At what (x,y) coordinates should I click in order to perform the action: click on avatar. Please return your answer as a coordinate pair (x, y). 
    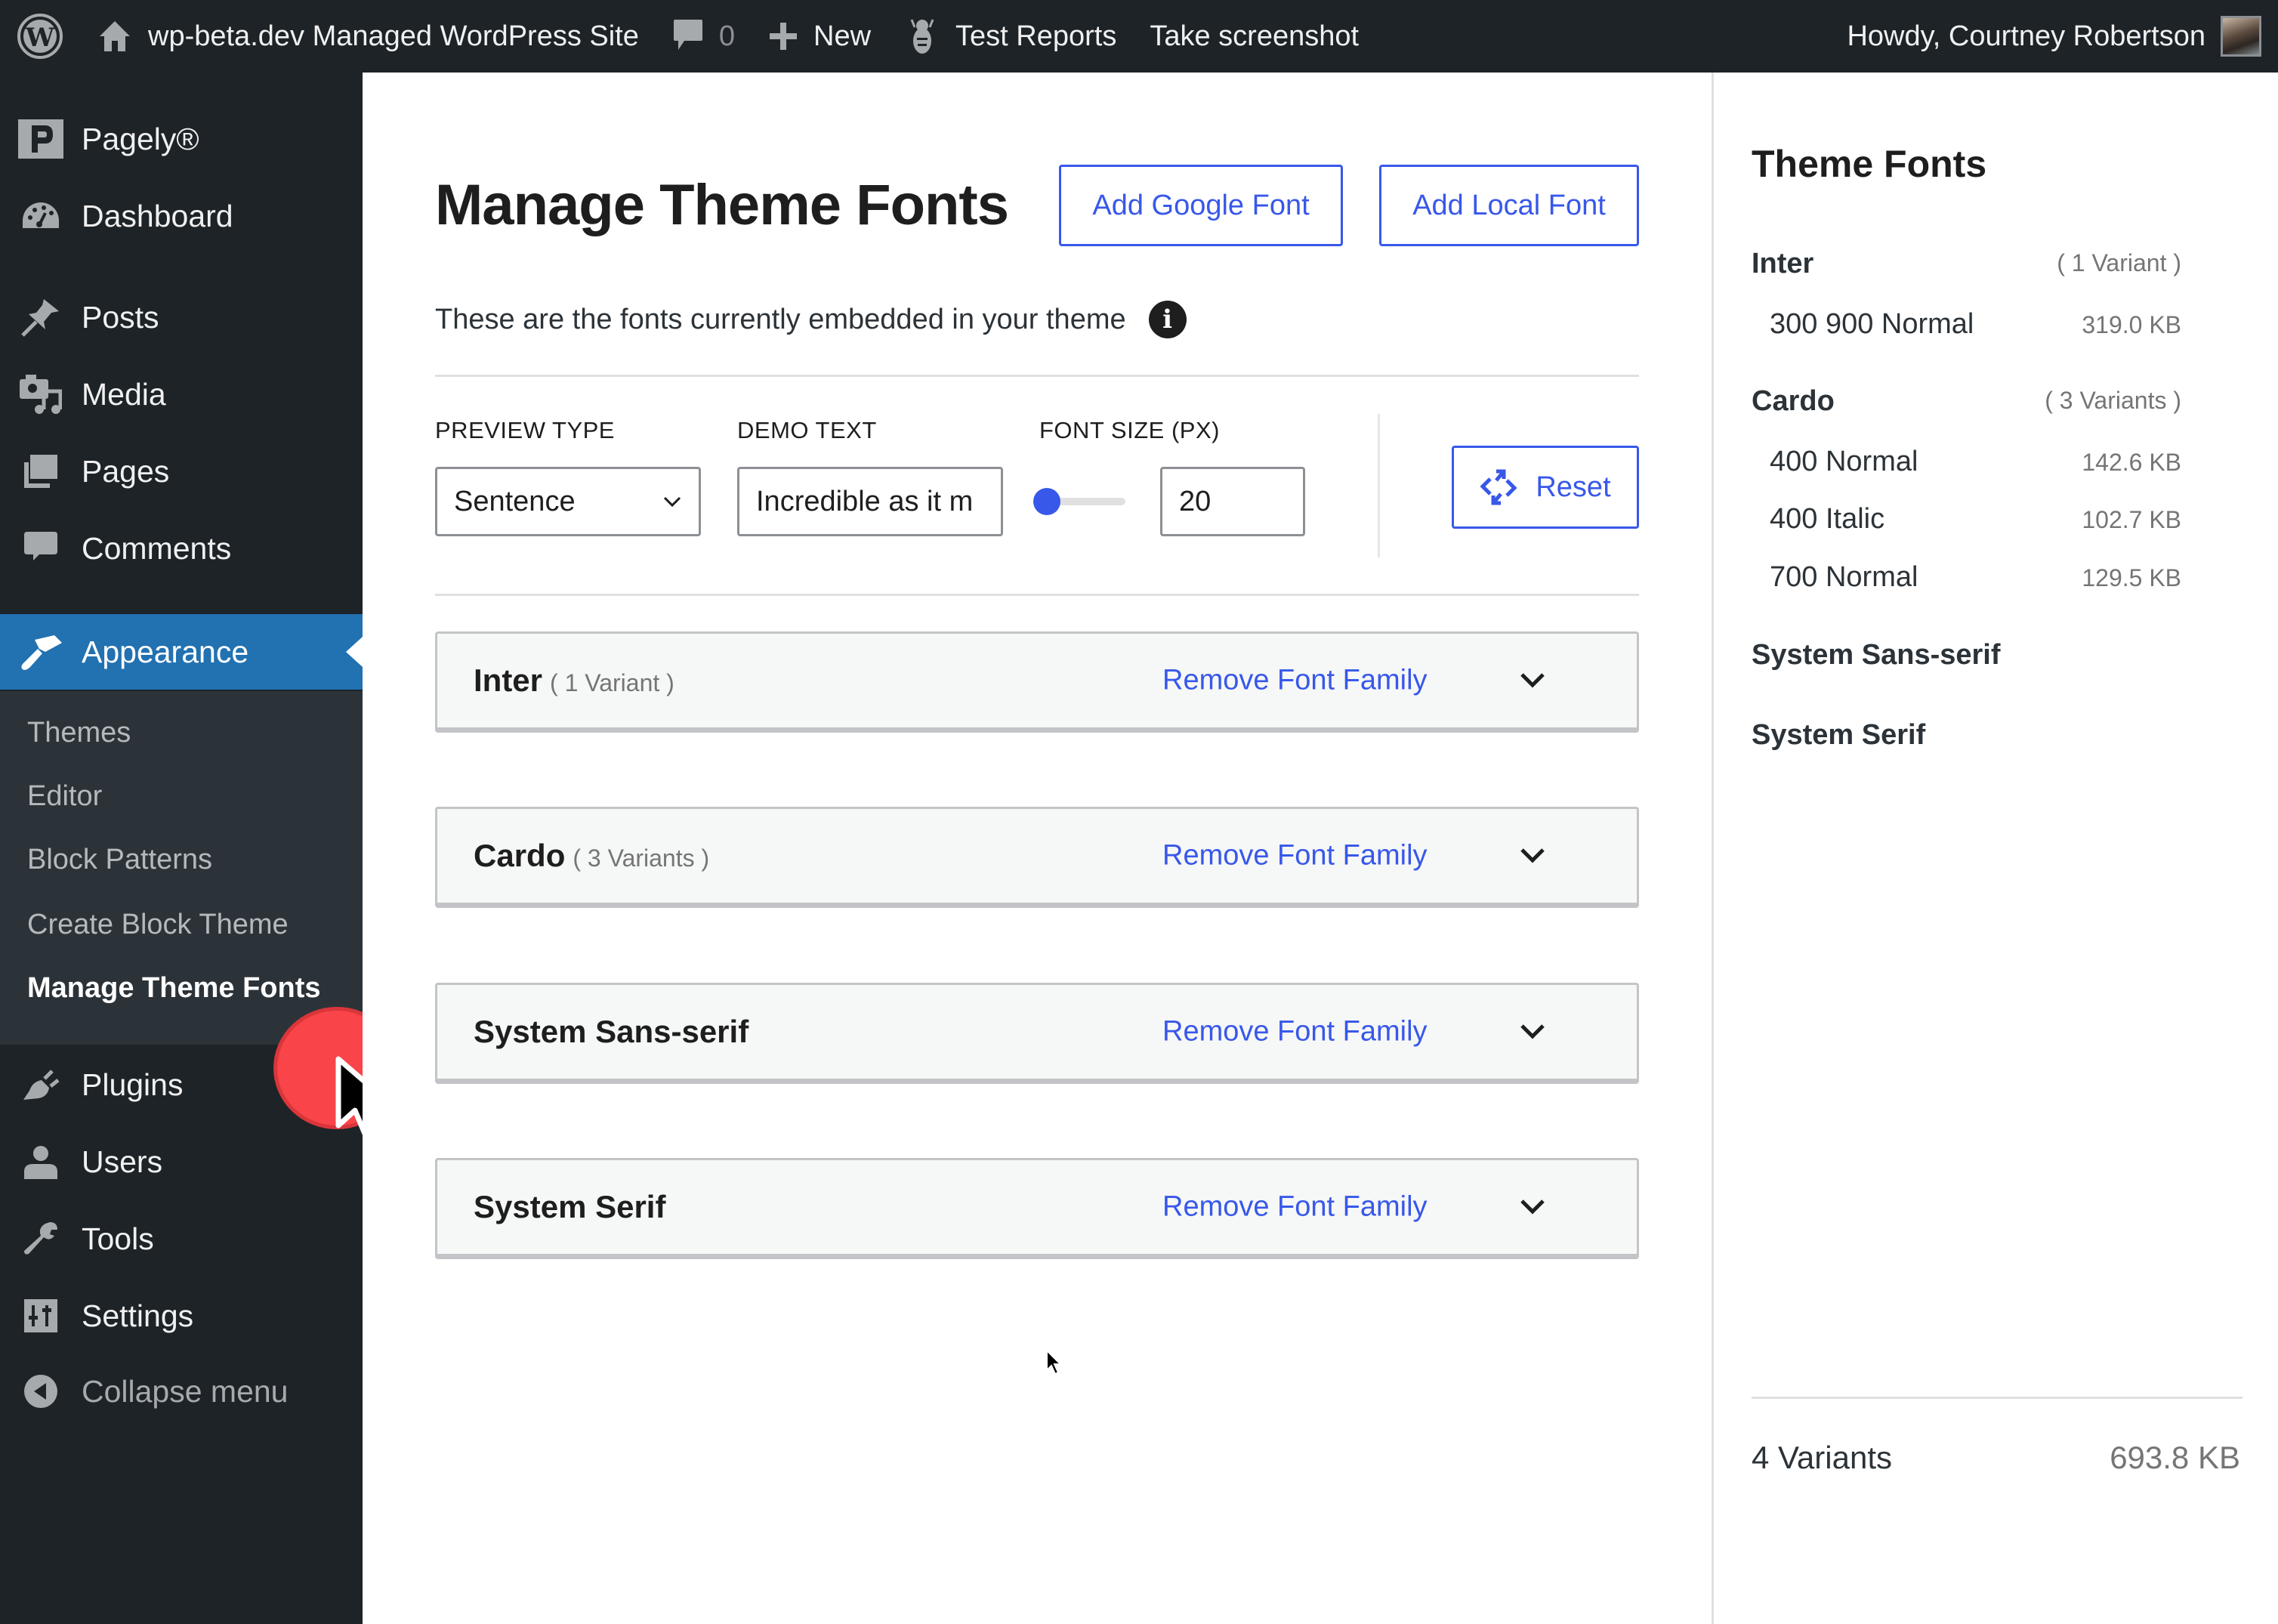
    Looking at the image, I should click on (2241, 37).